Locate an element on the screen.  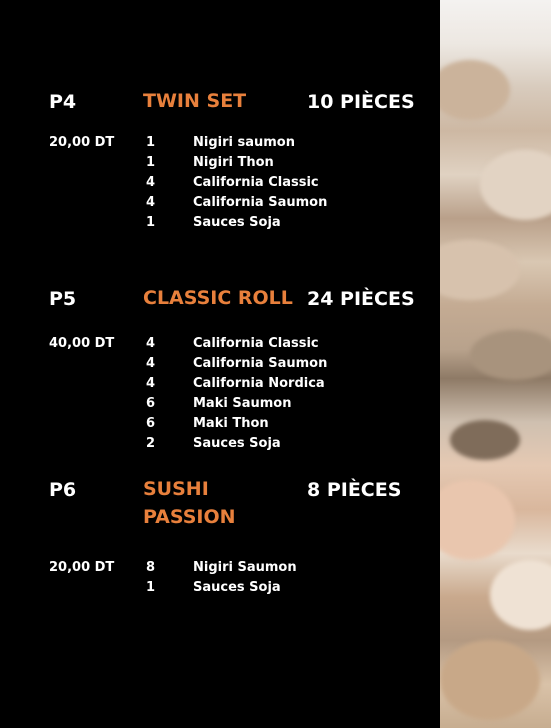
item-quantity: 2 is located at coordinates (151, 443).